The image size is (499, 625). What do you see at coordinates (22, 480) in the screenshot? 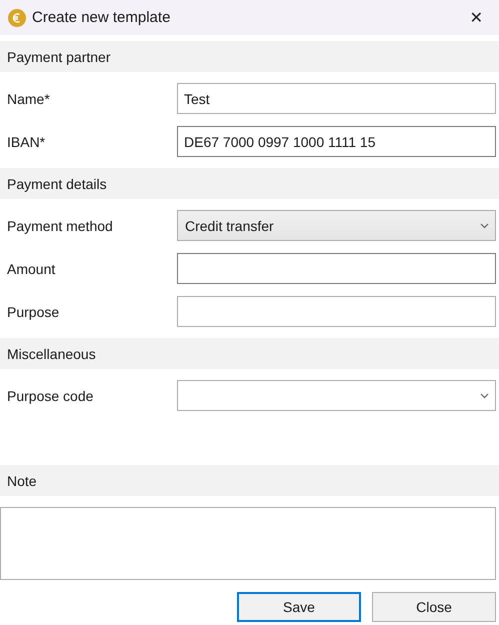
I see `section-header: Note` at bounding box center [22, 480].